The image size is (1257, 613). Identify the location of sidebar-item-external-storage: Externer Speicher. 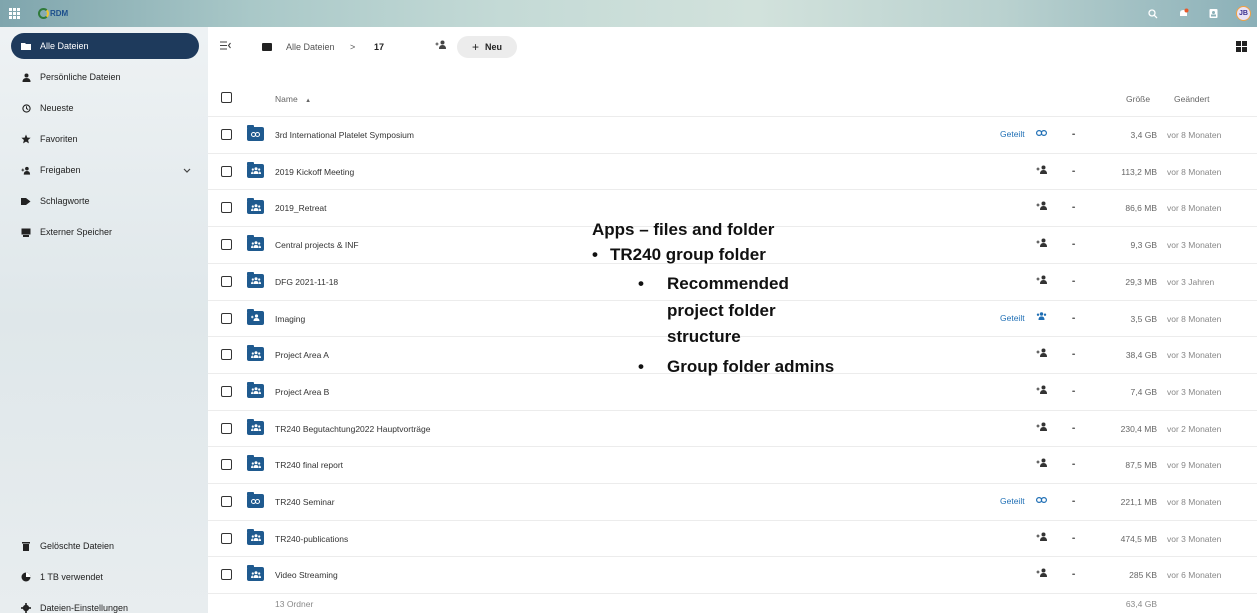
(105, 232).